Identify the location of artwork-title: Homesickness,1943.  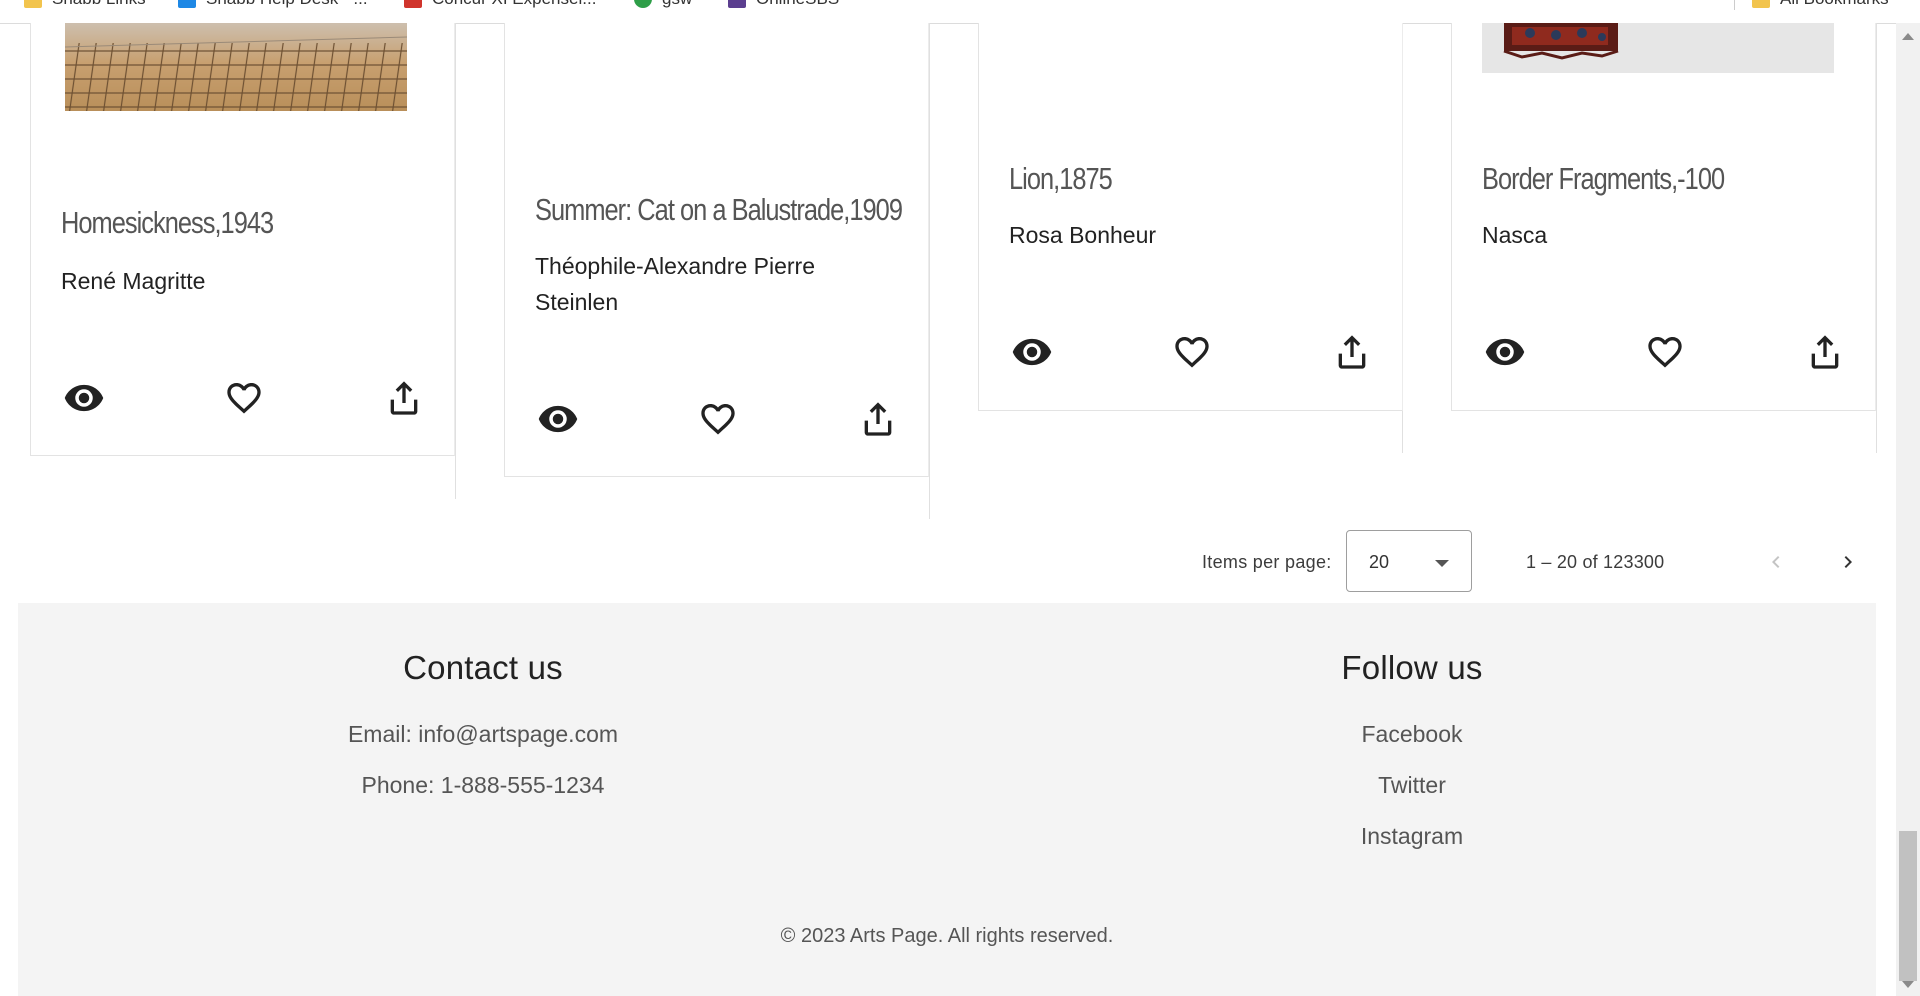
(214, 223).